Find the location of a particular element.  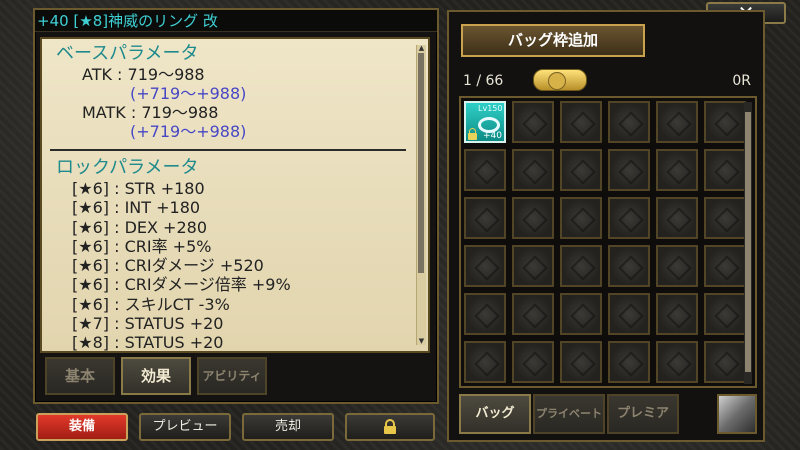

lock-param-text: : CRIダメージ +520 is located at coordinates (186, 266).